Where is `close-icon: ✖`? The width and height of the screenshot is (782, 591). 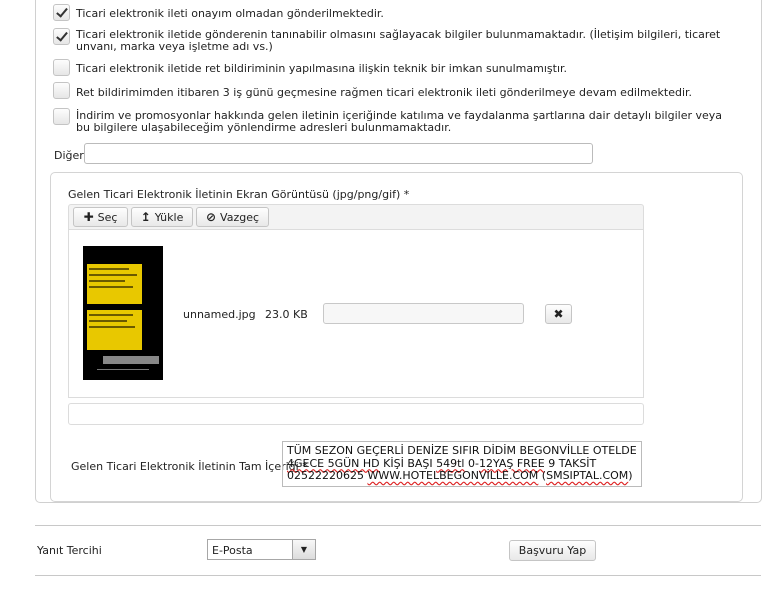 close-icon: ✖ is located at coordinates (558, 314).